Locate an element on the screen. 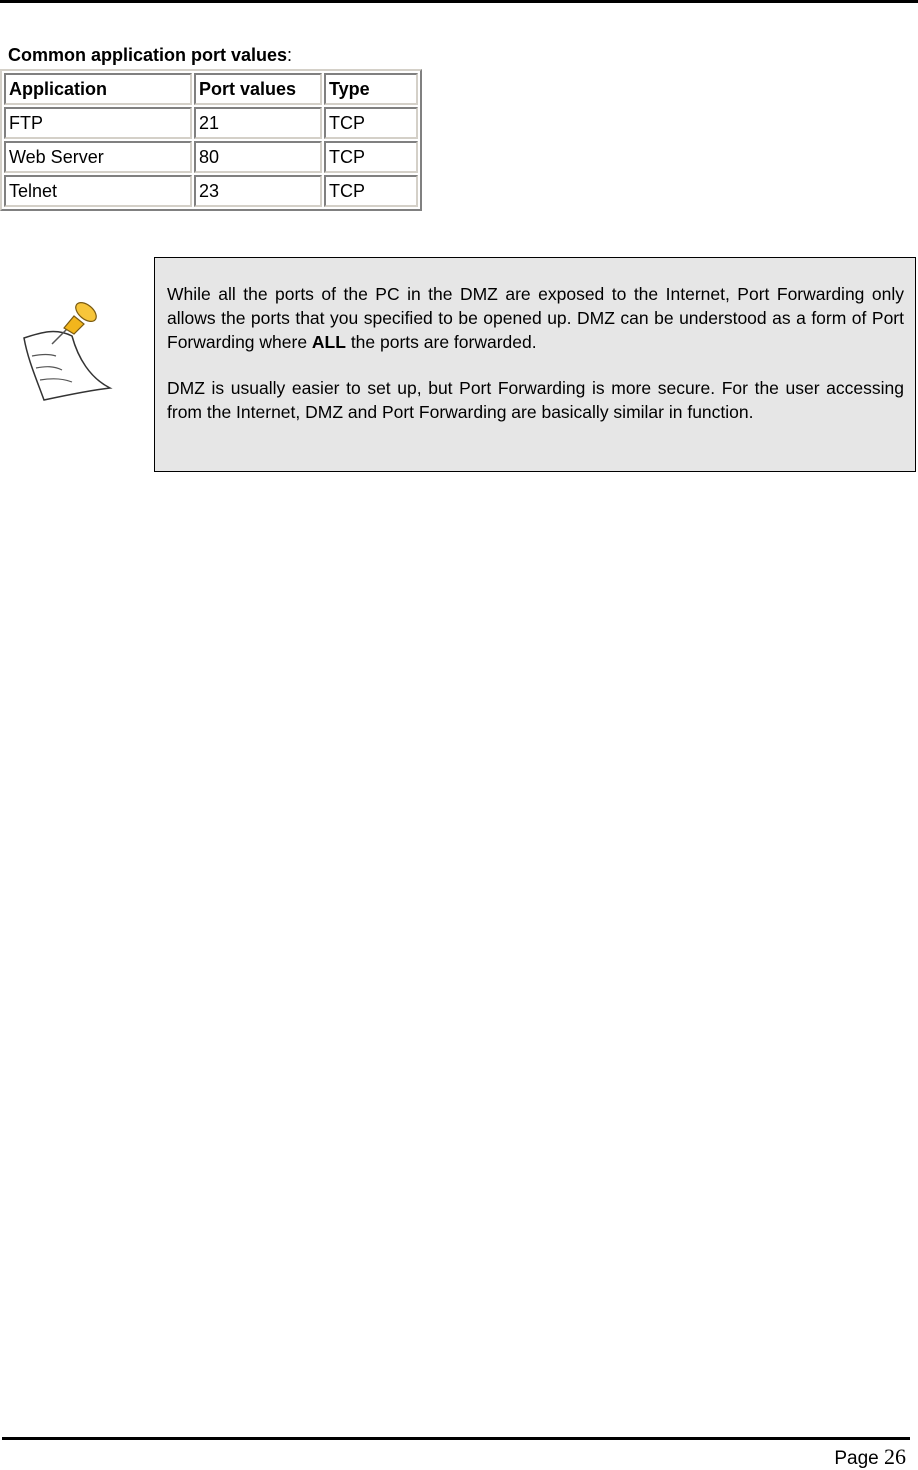  table-row: FTP 21 TCP is located at coordinates (211, 123).